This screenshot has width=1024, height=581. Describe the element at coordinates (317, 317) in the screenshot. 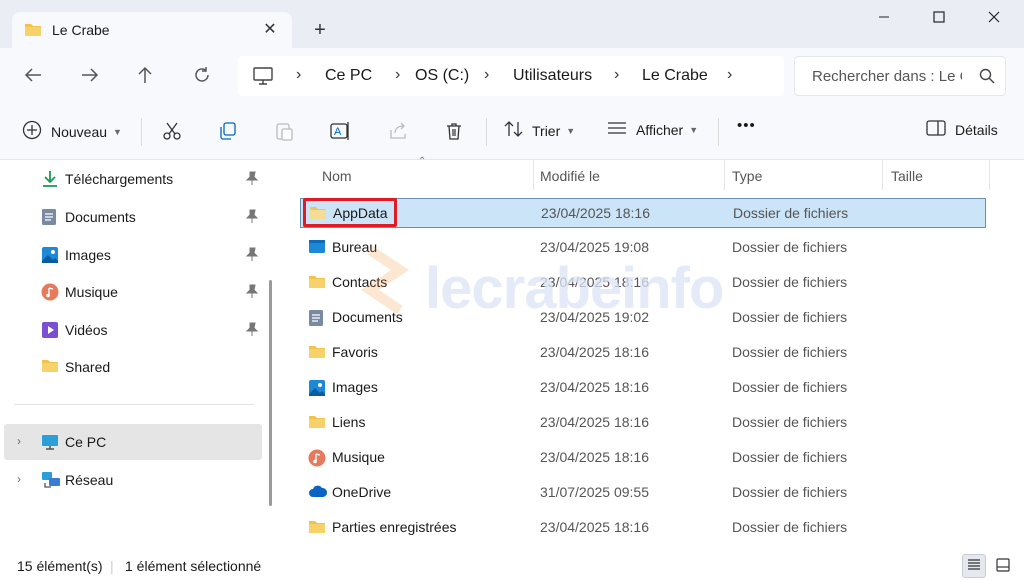

I see `documents-icon` at that location.